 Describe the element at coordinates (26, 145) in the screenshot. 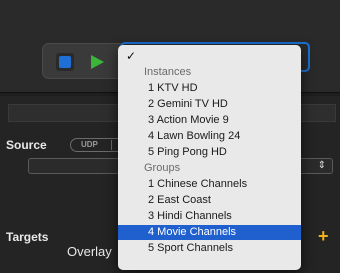

I see `source-label: Source` at that location.